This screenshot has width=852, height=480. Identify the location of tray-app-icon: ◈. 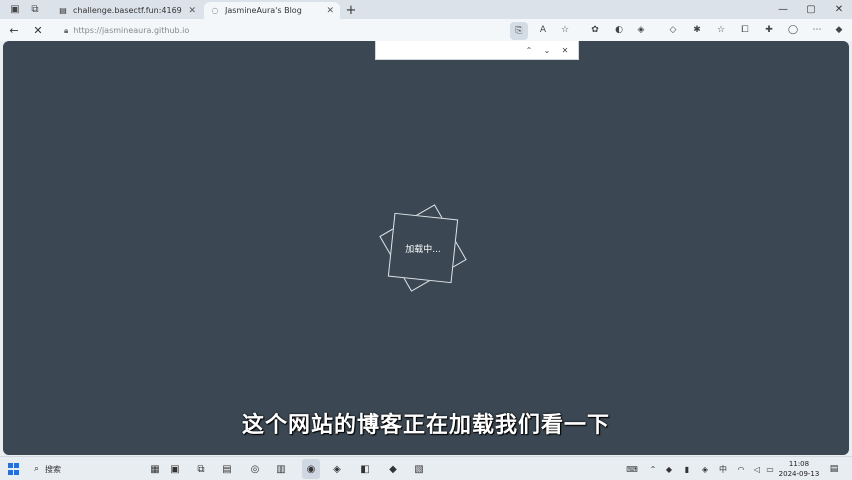
(705, 469).